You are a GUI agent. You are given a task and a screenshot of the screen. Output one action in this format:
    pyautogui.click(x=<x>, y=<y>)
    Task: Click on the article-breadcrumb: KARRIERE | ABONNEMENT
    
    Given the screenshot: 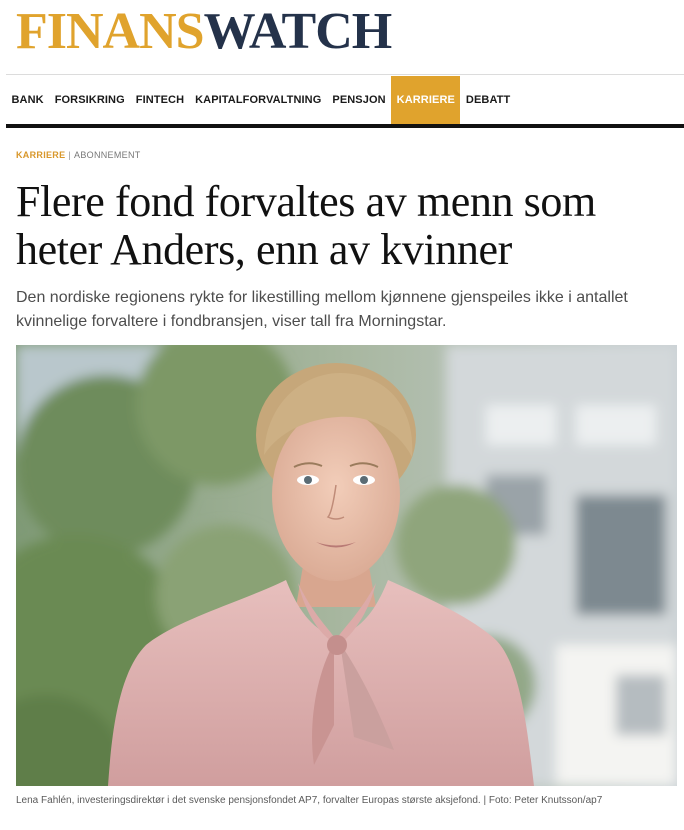 What is the action you would take?
    pyautogui.click(x=78, y=155)
    